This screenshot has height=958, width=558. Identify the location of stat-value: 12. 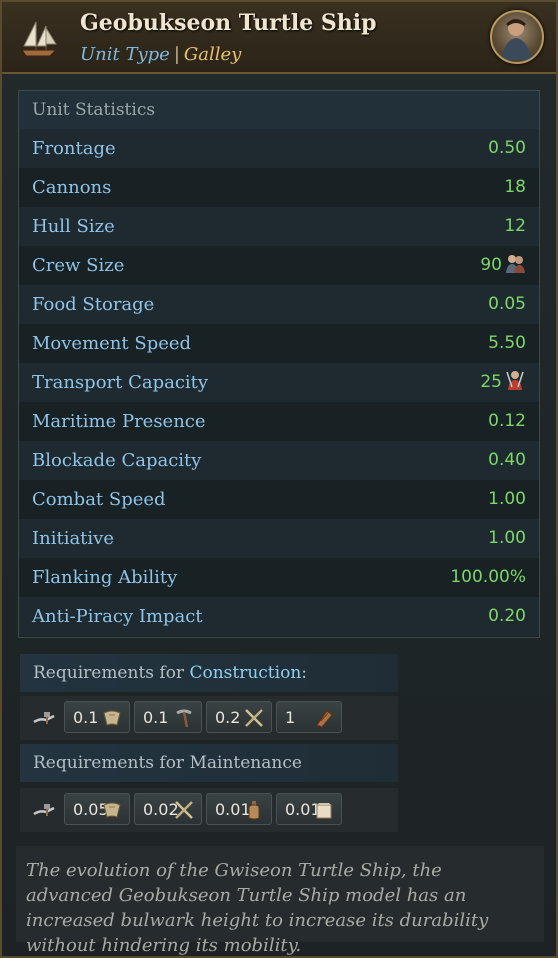
(515, 226).